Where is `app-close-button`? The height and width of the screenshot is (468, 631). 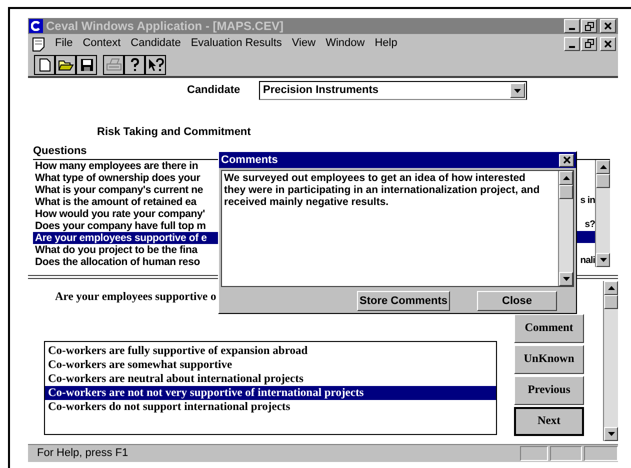 app-close-button is located at coordinates (608, 26).